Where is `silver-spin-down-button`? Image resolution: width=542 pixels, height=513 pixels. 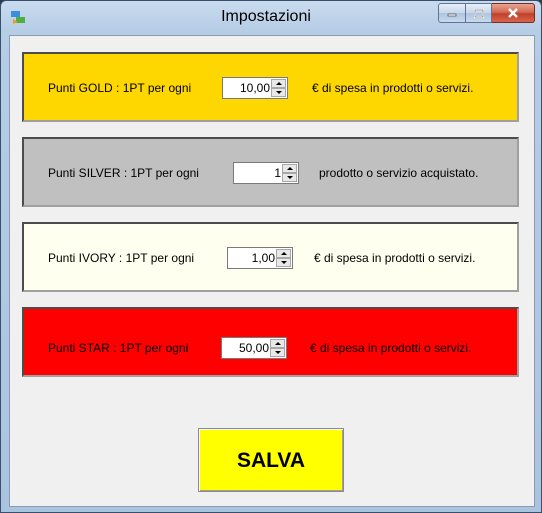
silver-spin-down-button is located at coordinates (289, 177).